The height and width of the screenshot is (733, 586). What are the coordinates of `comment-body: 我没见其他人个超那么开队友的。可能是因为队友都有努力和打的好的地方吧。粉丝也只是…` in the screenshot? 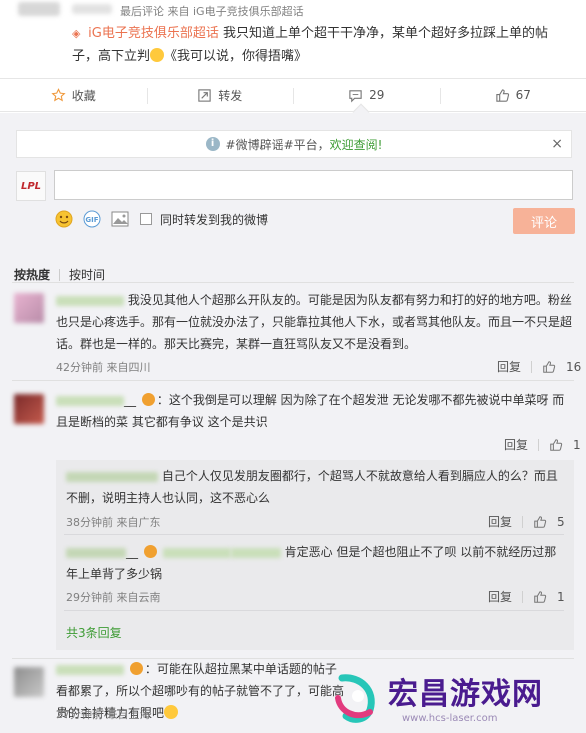 It's located at (314, 322).